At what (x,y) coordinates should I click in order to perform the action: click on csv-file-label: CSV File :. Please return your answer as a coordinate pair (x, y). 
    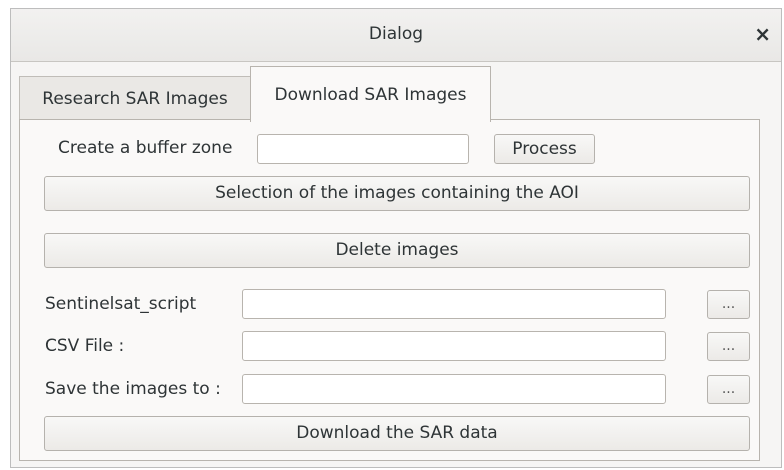
    Looking at the image, I should click on (85, 346).